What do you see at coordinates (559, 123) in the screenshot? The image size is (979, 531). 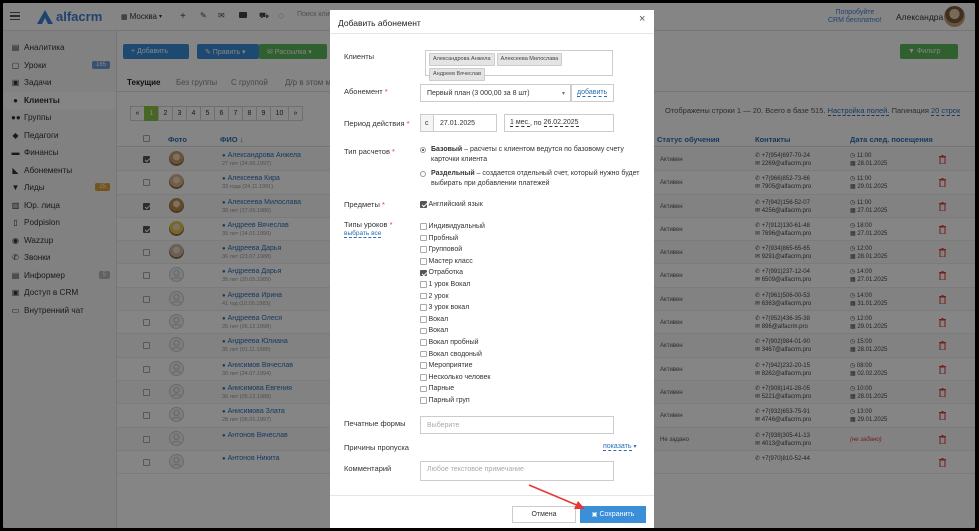 I see `period-duration-input: 1 мес., по 26.02.2025` at bounding box center [559, 123].